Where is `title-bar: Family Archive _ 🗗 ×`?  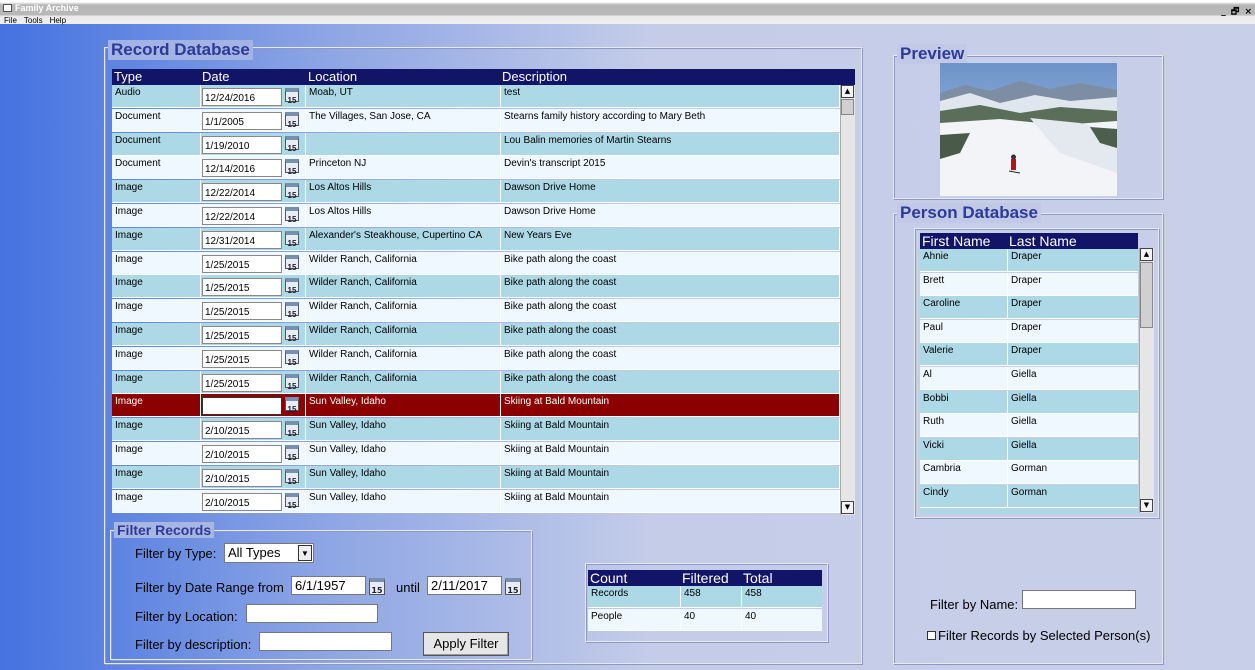 title-bar: Family Archive _ 🗗 × is located at coordinates (627, 12).